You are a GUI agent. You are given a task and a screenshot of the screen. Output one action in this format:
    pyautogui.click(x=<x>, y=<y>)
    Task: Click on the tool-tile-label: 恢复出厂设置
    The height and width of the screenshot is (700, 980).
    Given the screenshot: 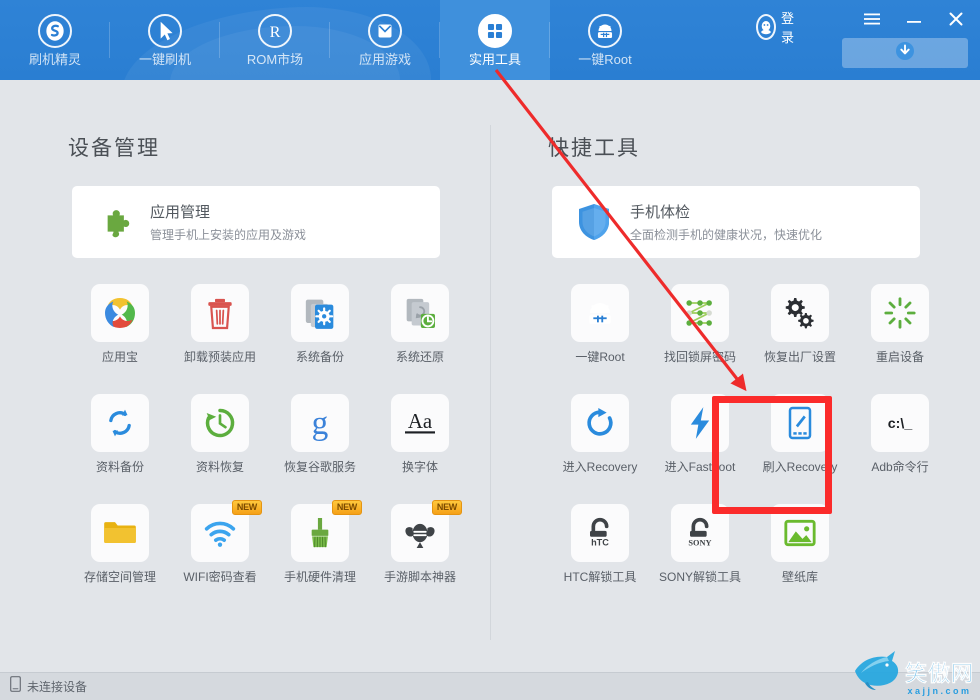 What is the action you would take?
    pyautogui.click(x=799, y=357)
    